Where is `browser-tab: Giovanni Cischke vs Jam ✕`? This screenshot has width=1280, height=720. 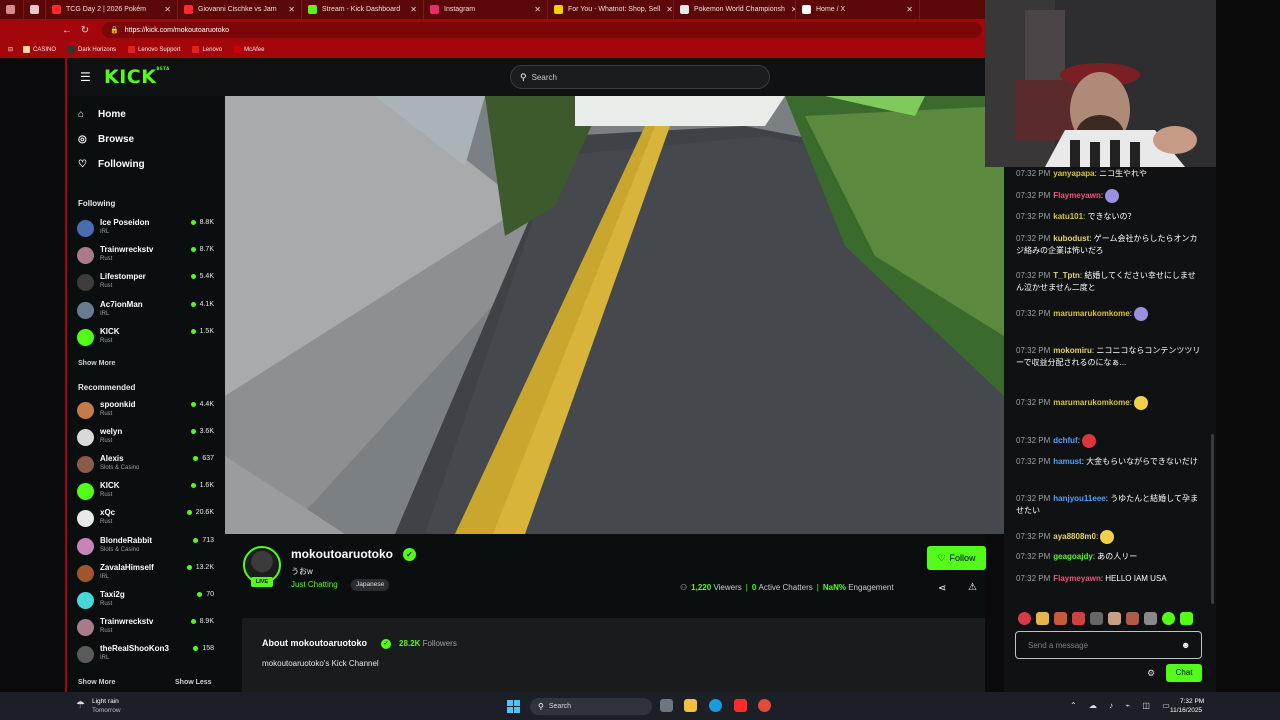
browser-tab: Giovanni Cischke vs Jam ✕ is located at coordinates (240, 9).